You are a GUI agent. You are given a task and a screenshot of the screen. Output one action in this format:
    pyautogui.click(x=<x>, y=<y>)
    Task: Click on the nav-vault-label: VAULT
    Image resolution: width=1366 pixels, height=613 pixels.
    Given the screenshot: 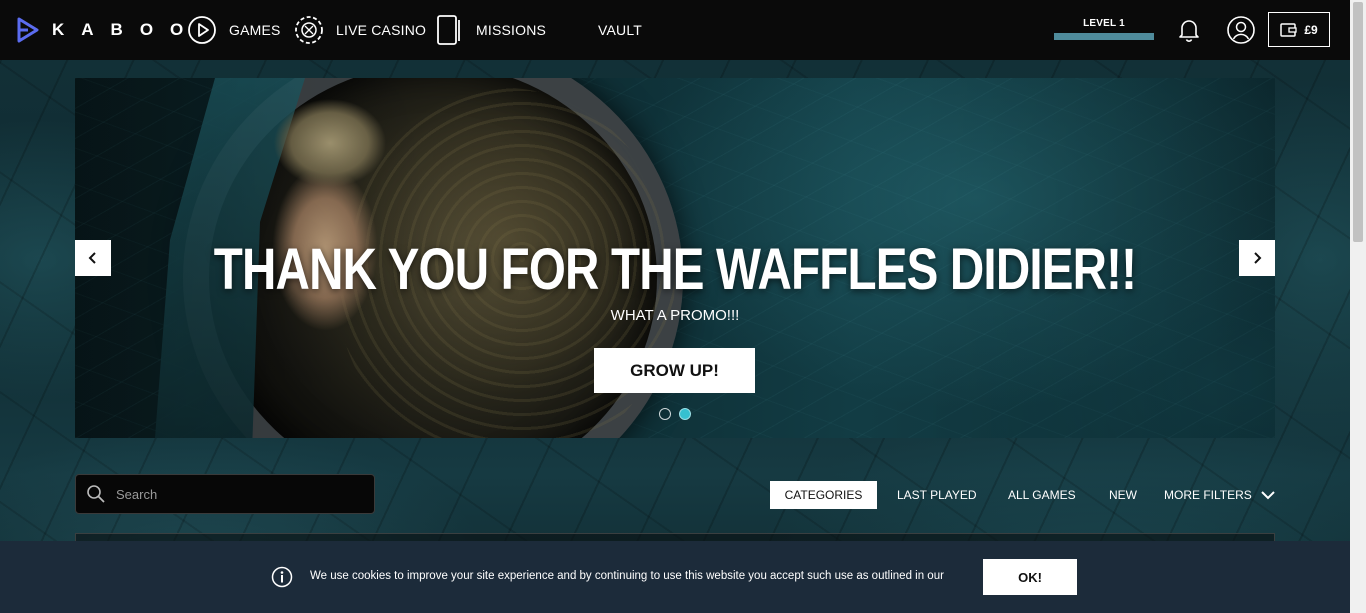 What is the action you would take?
    pyautogui.click(x=620, y=30)
    